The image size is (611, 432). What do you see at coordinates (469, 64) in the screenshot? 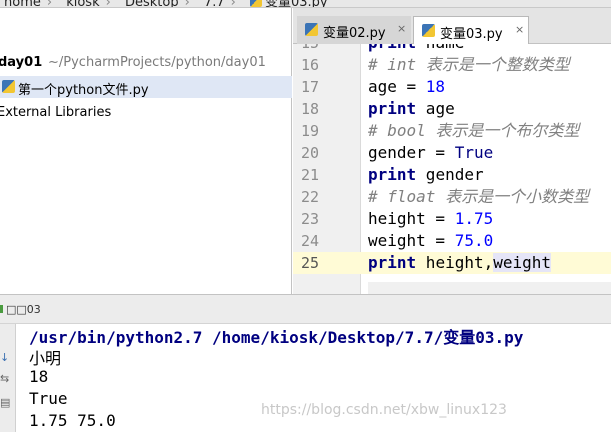
I see `code-text: # int 表示是一个整数类型` at bounding box center [469, 64].